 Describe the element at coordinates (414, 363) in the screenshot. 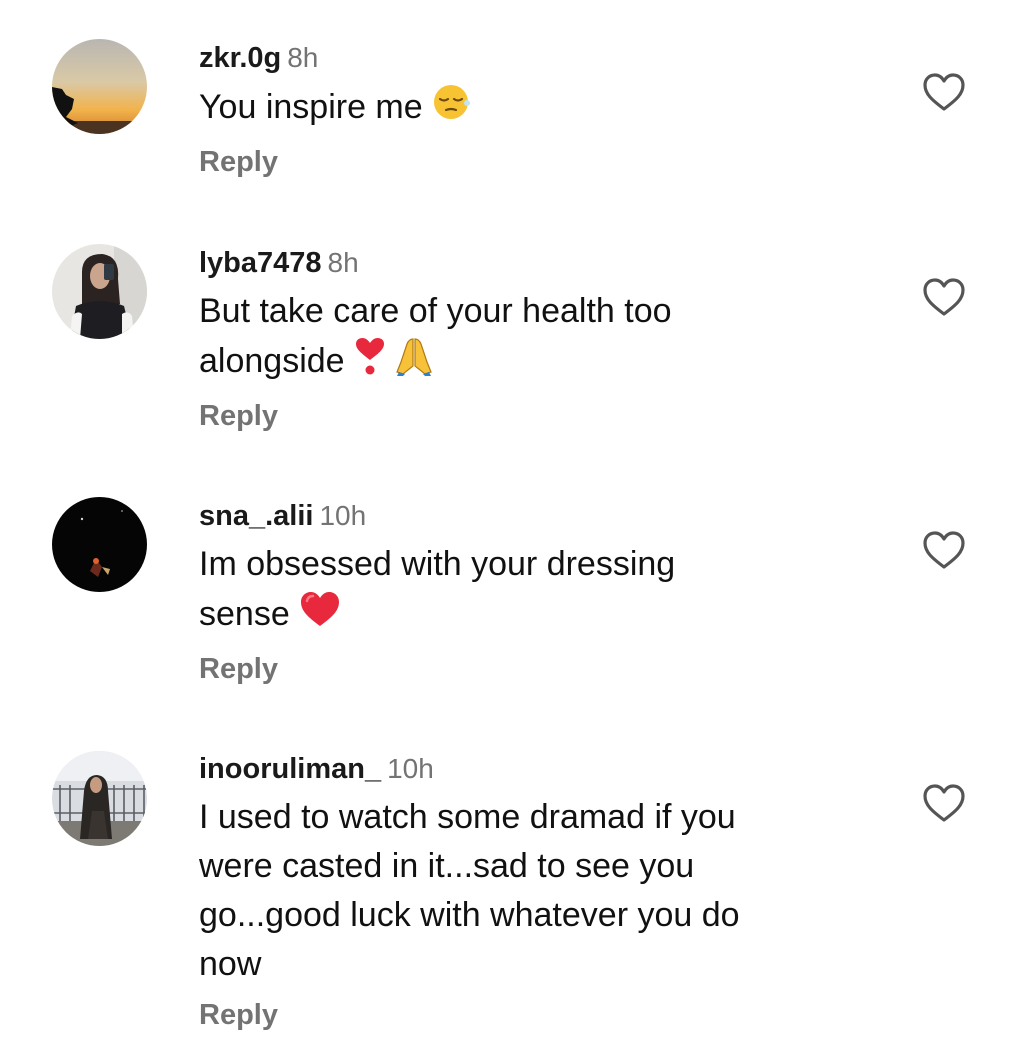

I see `folded-hands-emoji` at that location.